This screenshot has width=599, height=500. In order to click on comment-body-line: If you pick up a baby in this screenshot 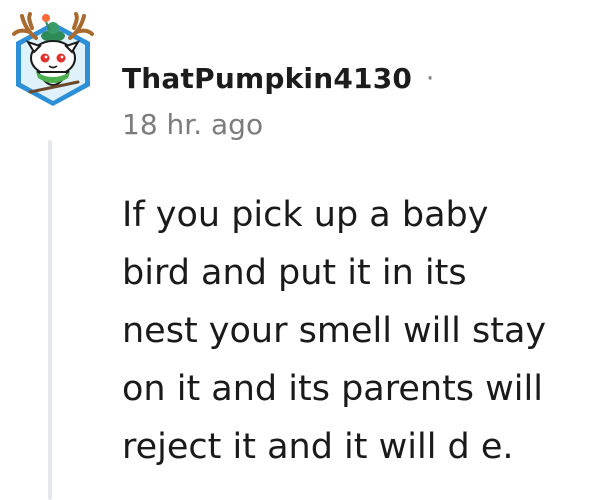, I will do `click(305, 215)`.